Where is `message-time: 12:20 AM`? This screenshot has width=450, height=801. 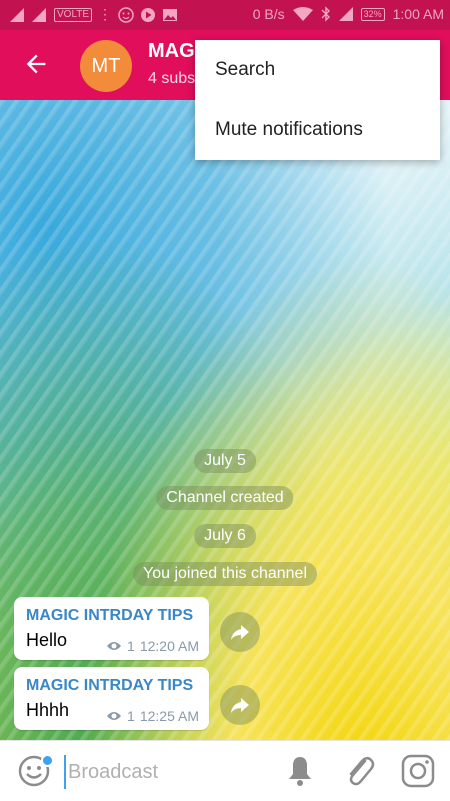
message-time: 12:20 AM is located at coordinates (169, 646).